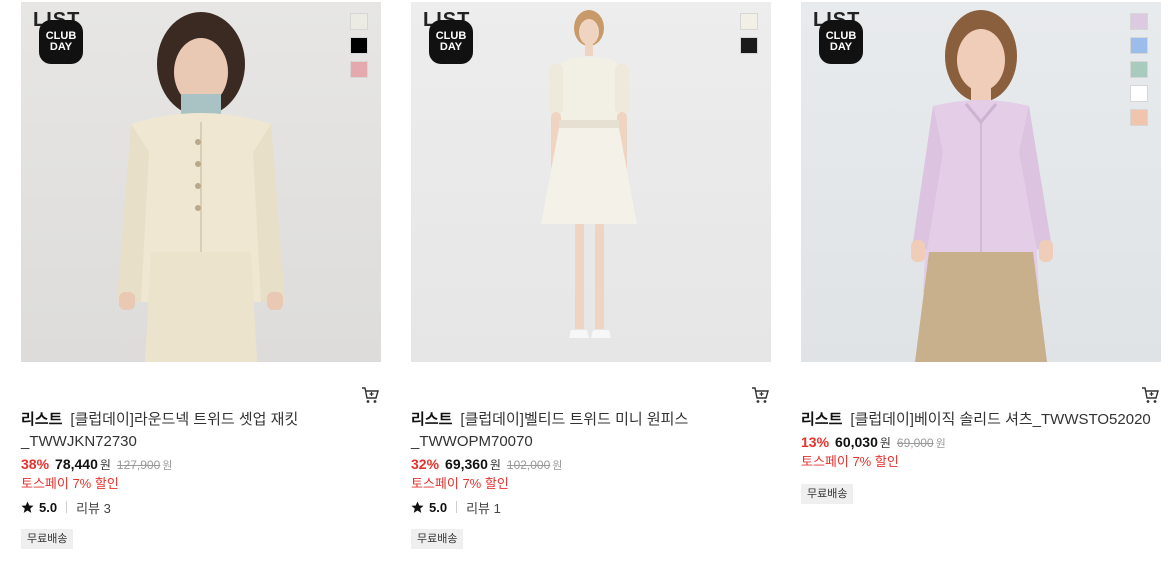 The width and height of the screenshot is (1170, 570). Describe the element at coordinates (550, 430) in the screenshot. I see `product-name: [클럽데이]벨티드 트위드 미니 원피스_TWWOPM70070` at that location.